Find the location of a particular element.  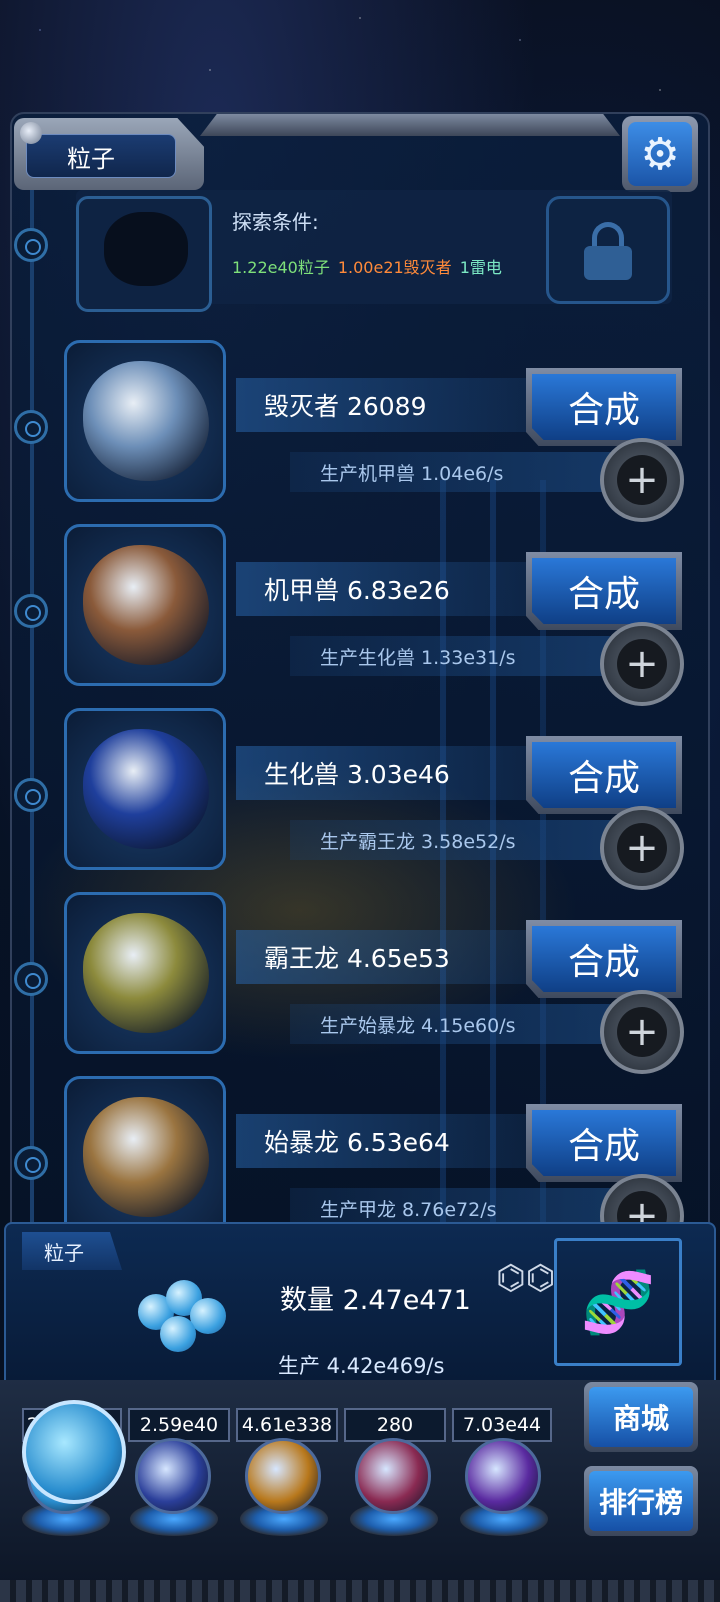

gear-icon: ⚙ is located at coordinates (660, 154).